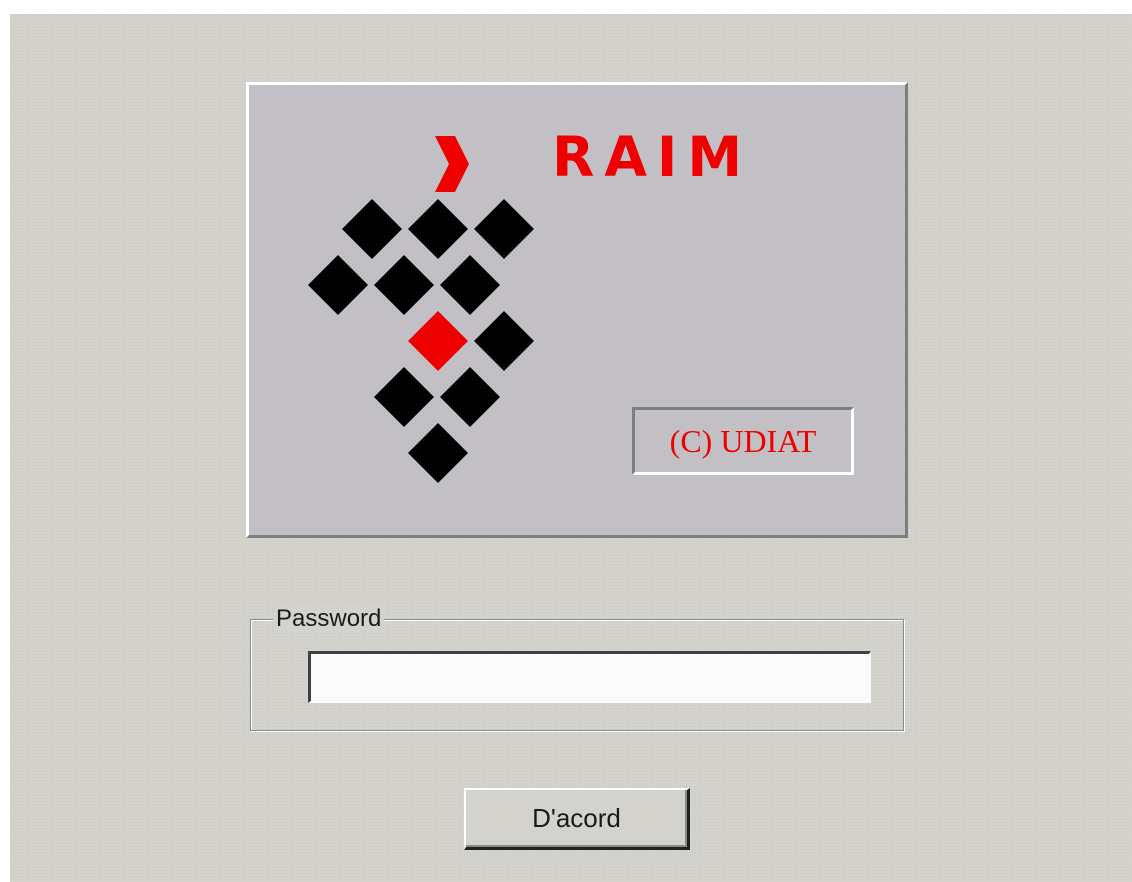  I want to click on copyright-box: (C) UDIAT, so click(743, 441).